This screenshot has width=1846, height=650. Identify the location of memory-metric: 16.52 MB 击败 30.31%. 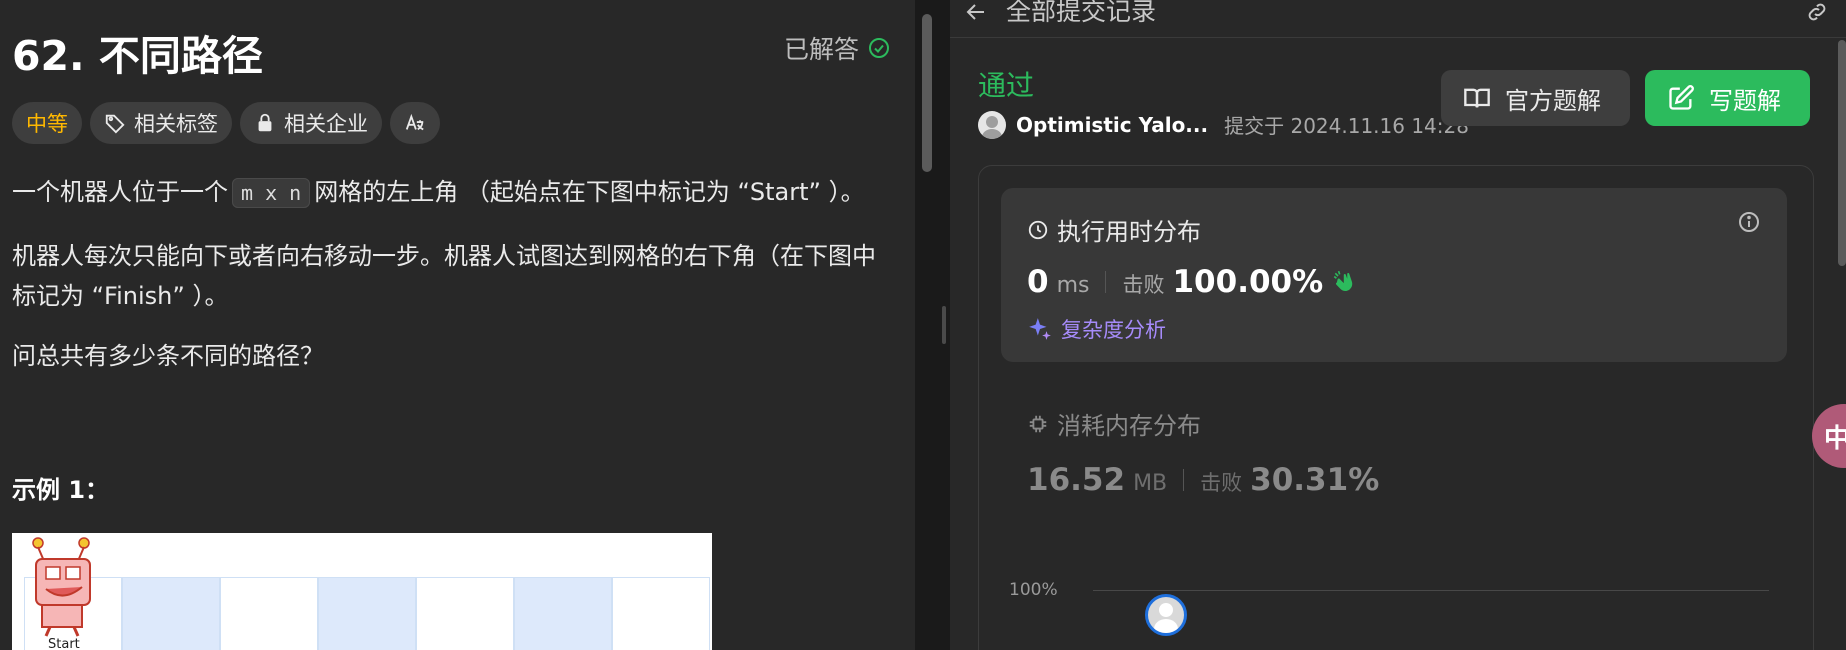
(1203, 480).